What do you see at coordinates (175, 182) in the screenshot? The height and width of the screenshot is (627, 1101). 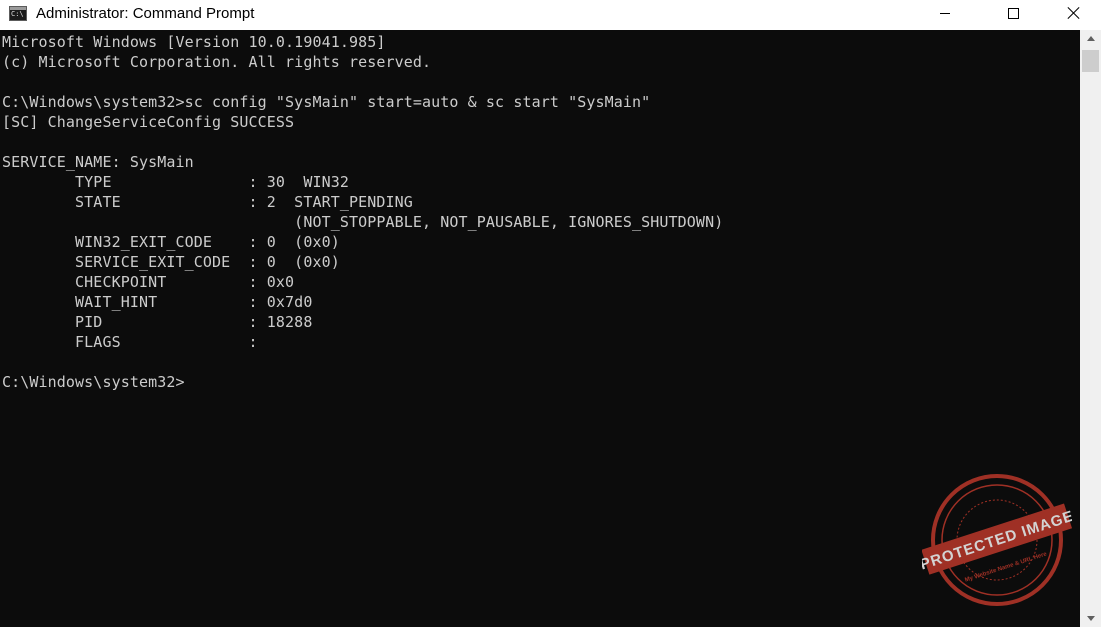 I see `console-line: TYPE : 30 WIN32` at bounding box center [175, 182].